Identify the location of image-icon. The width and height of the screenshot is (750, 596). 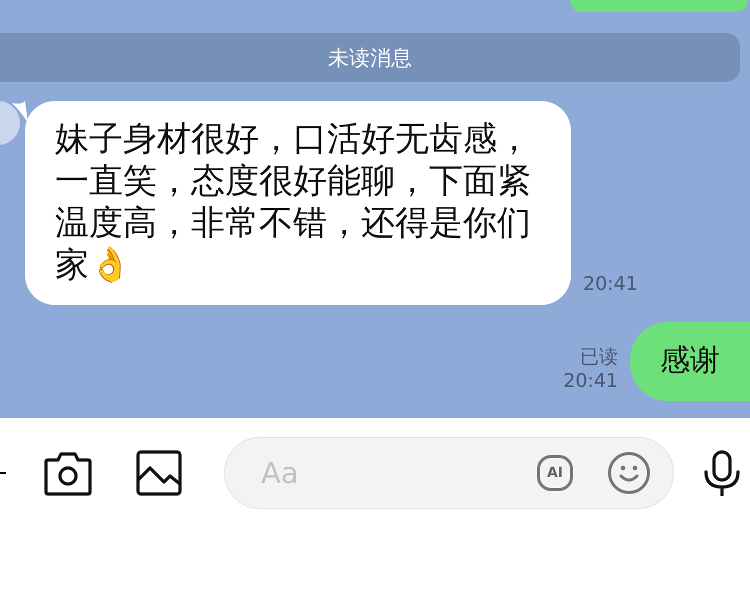
(159, 473).